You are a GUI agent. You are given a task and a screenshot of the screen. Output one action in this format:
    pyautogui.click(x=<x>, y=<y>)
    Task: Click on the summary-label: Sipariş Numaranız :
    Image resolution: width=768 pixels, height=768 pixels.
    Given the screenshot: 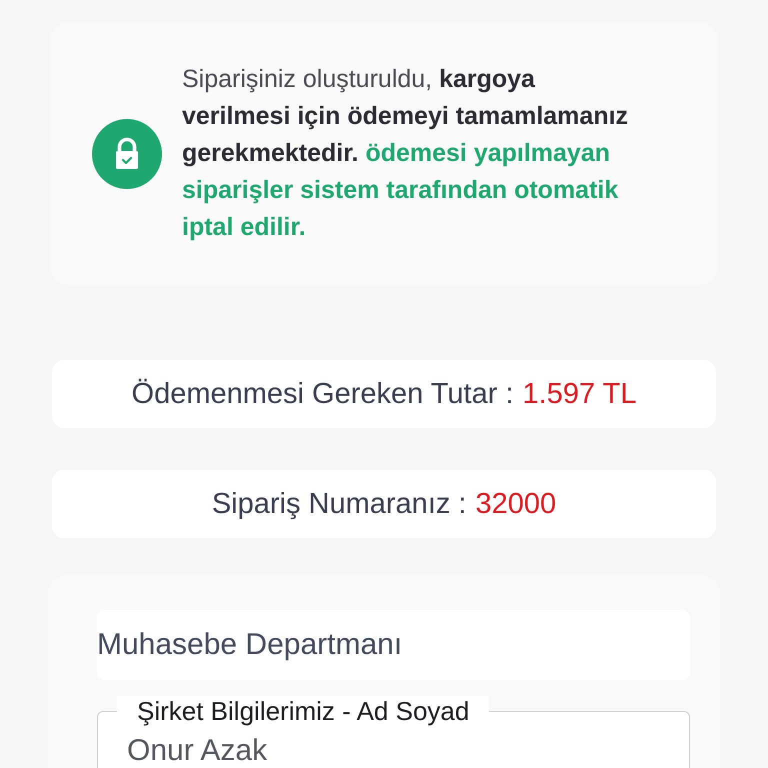 What is the action you would take?
    pyautogui.click(x=339, y=504)
    